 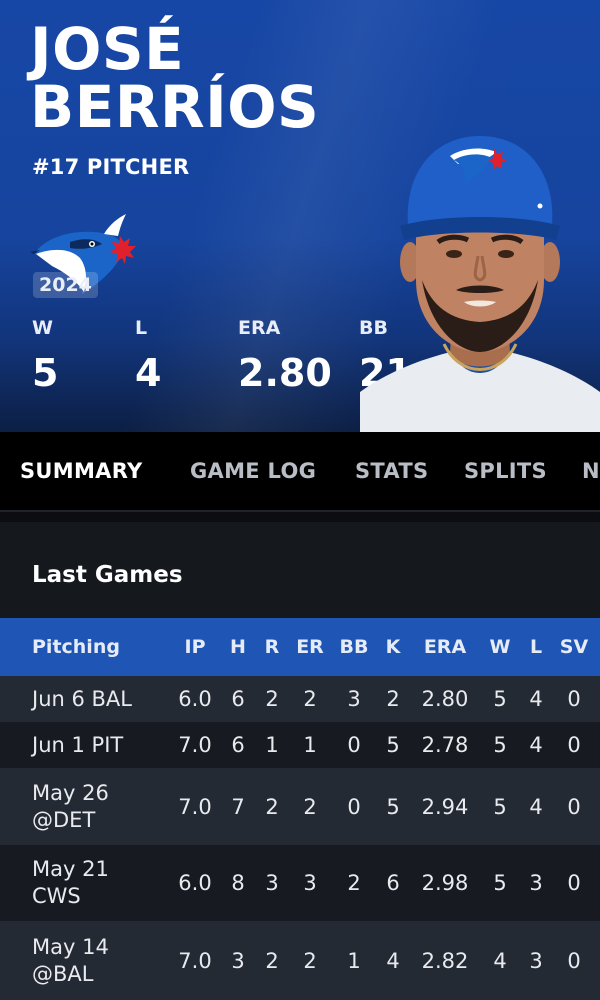 I want to click on stat-cell: 2.80, so click(x=445, y=699).